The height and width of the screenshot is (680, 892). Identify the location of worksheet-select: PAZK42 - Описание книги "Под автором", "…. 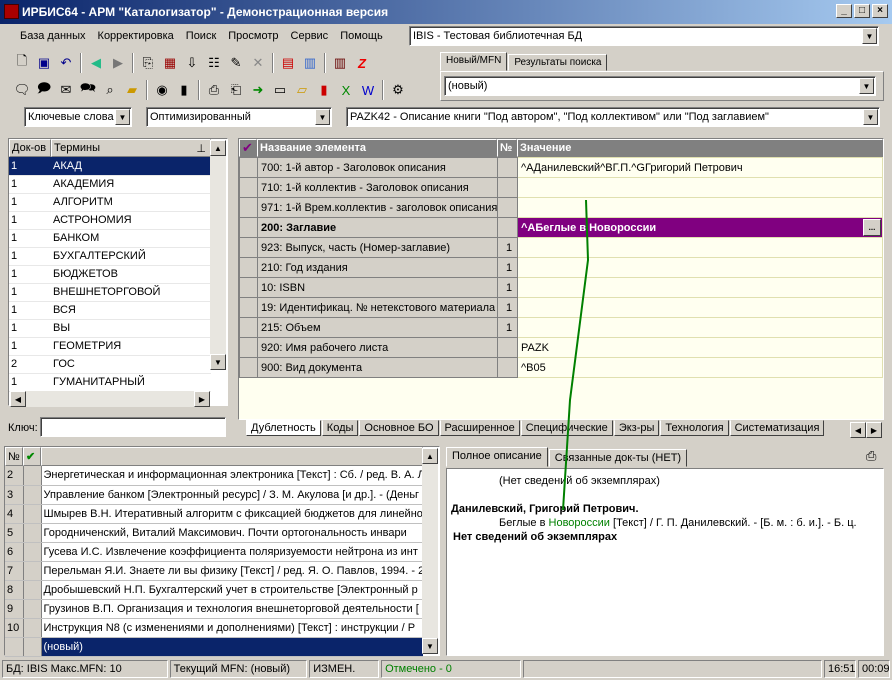
(613, 117).